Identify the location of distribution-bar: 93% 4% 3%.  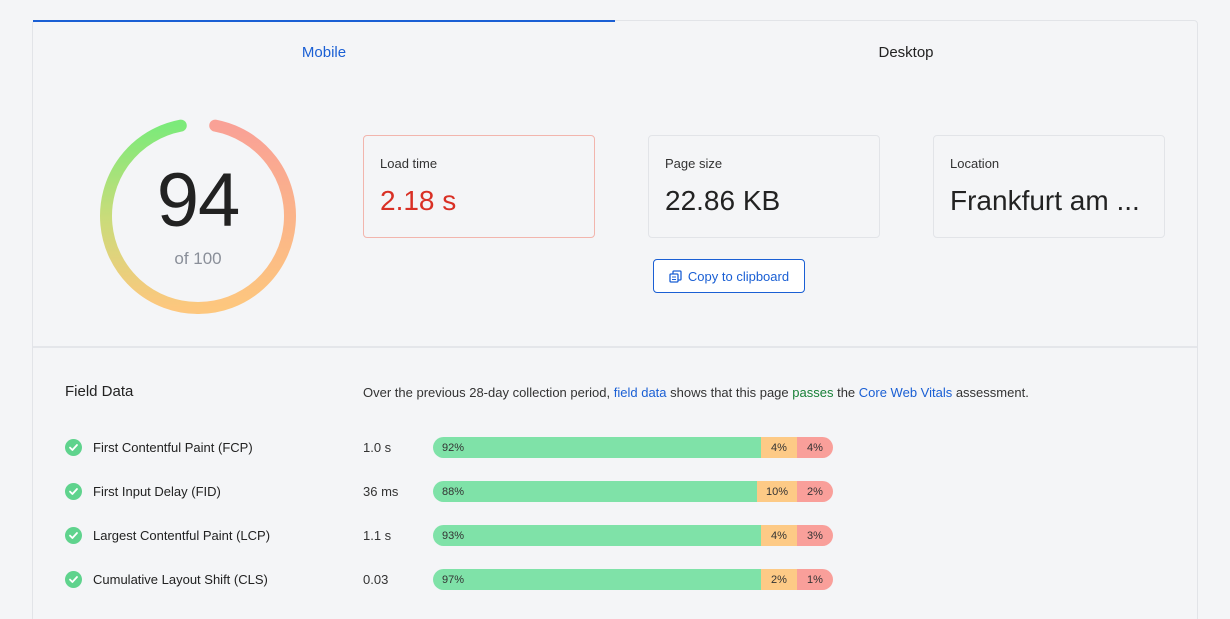
(633, 535).